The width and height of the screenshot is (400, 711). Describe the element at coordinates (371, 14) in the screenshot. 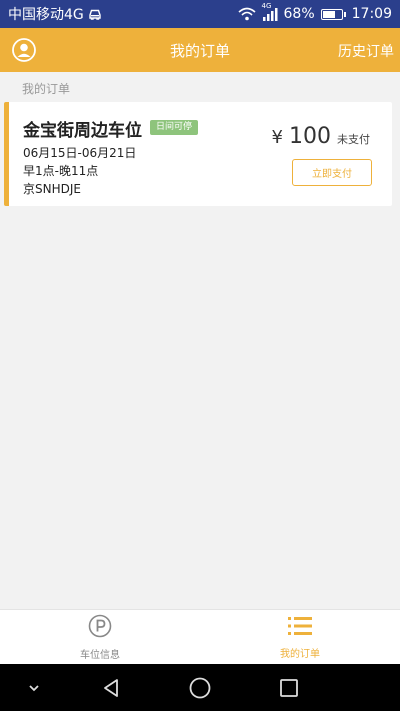

I see `clock: 17:09` at that location.